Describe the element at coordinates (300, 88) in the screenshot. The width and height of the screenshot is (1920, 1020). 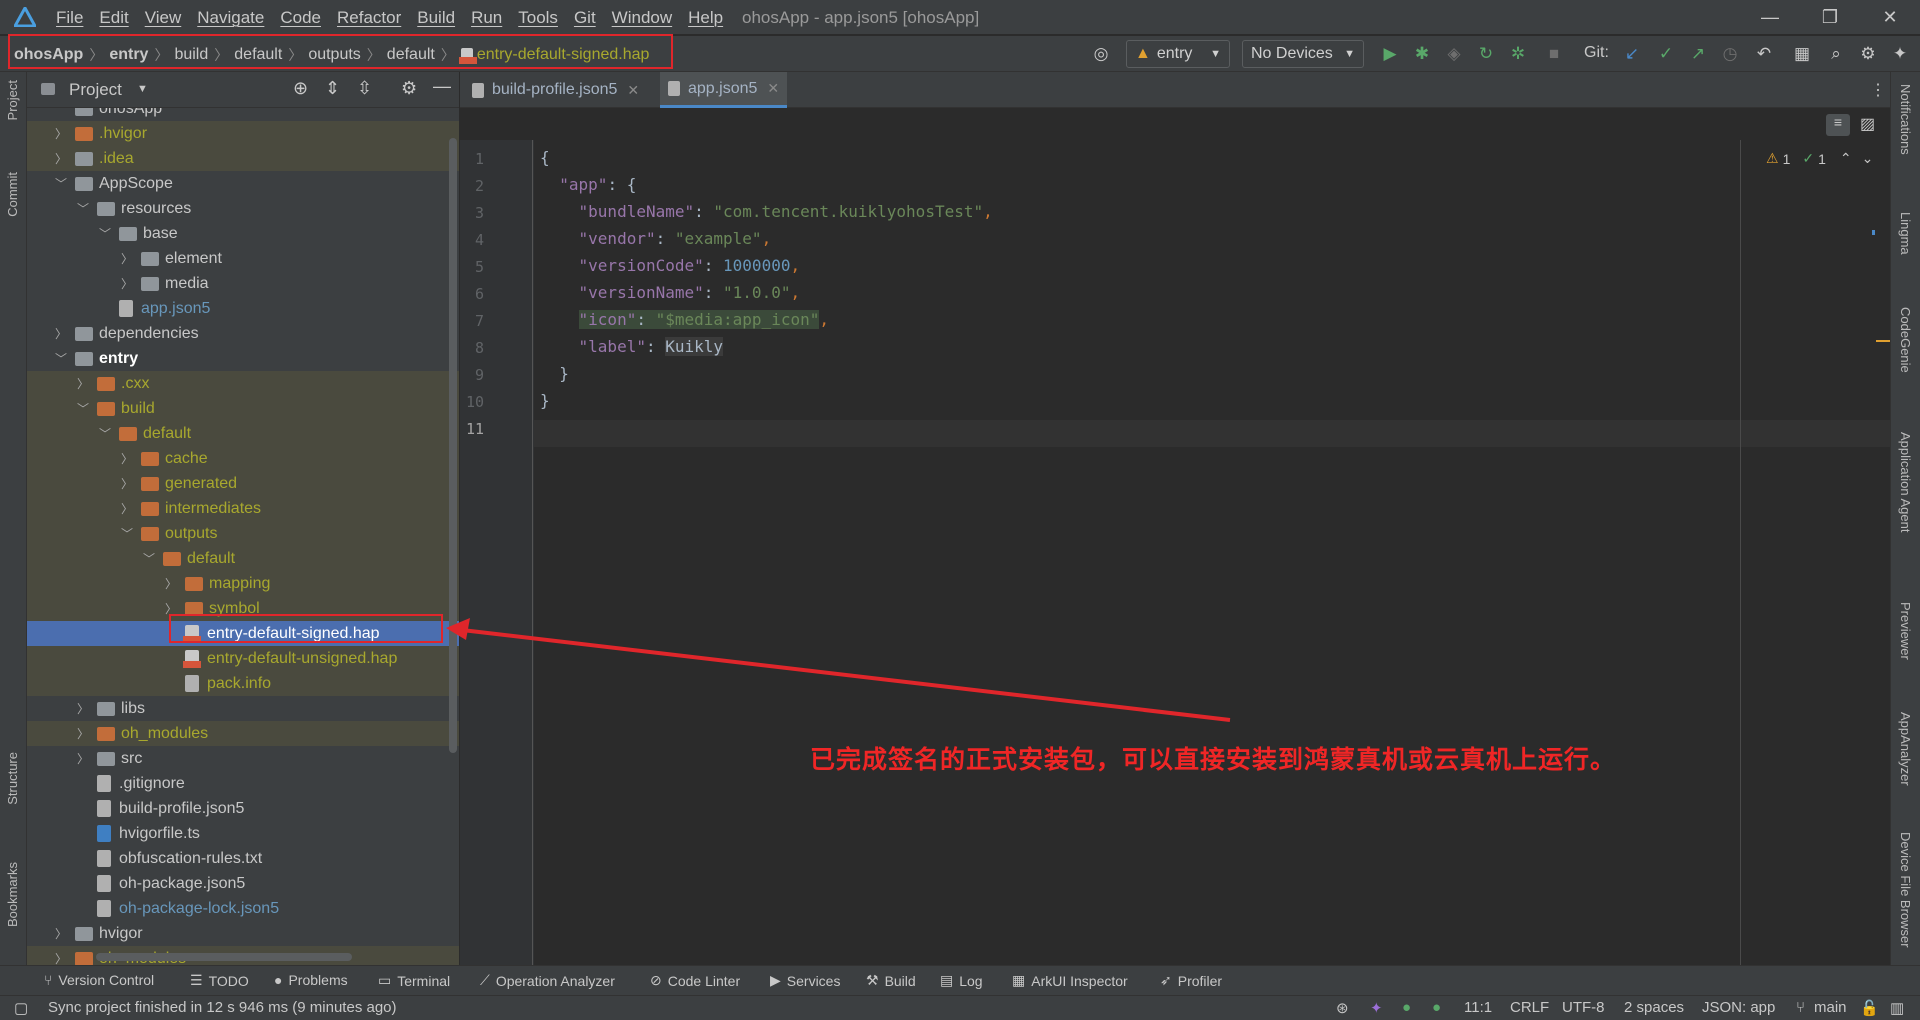
I see `locate-icon: ⊕` at that location.